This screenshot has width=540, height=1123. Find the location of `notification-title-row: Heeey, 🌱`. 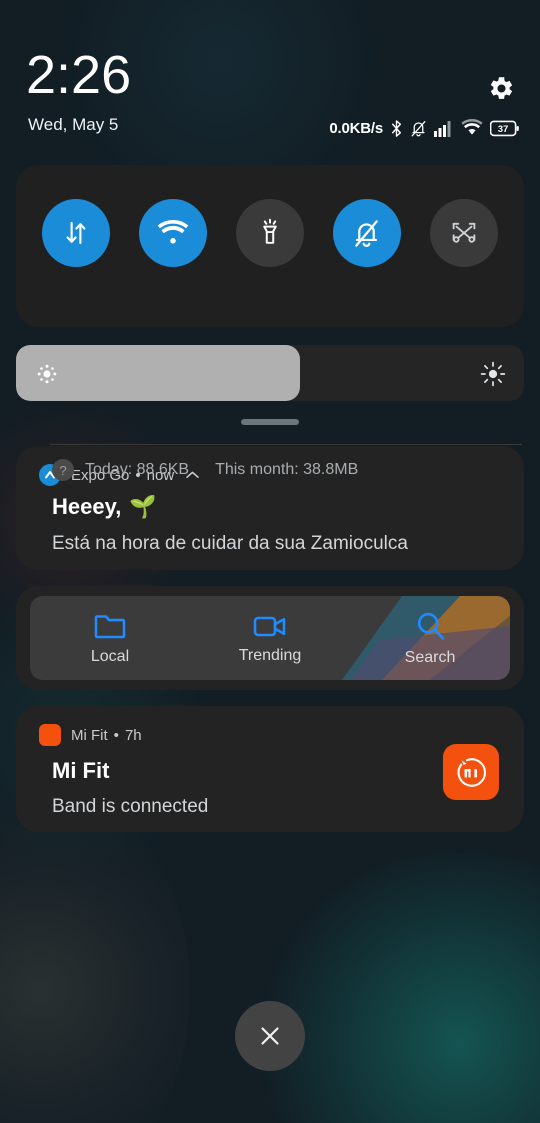

notification-title-row: Heeey, 🌱 is located at coordinates (104, 507).